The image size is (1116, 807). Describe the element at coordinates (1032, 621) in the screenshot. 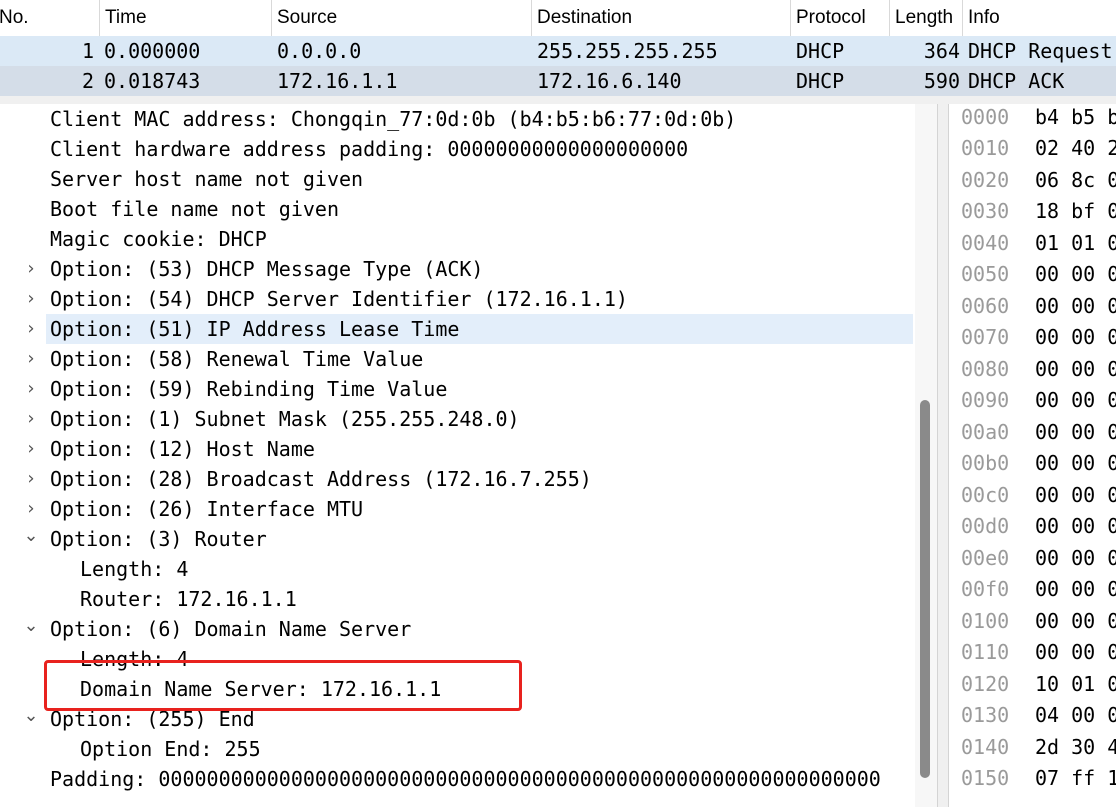

I see `hex-row: 0100 00 00 0` at that location.